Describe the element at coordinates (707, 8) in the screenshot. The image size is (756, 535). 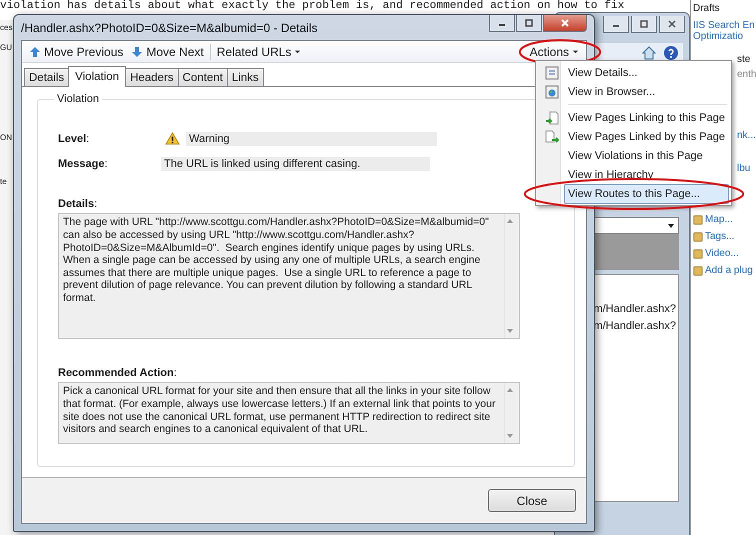
I see `panel-heading: Drafts` at that location.